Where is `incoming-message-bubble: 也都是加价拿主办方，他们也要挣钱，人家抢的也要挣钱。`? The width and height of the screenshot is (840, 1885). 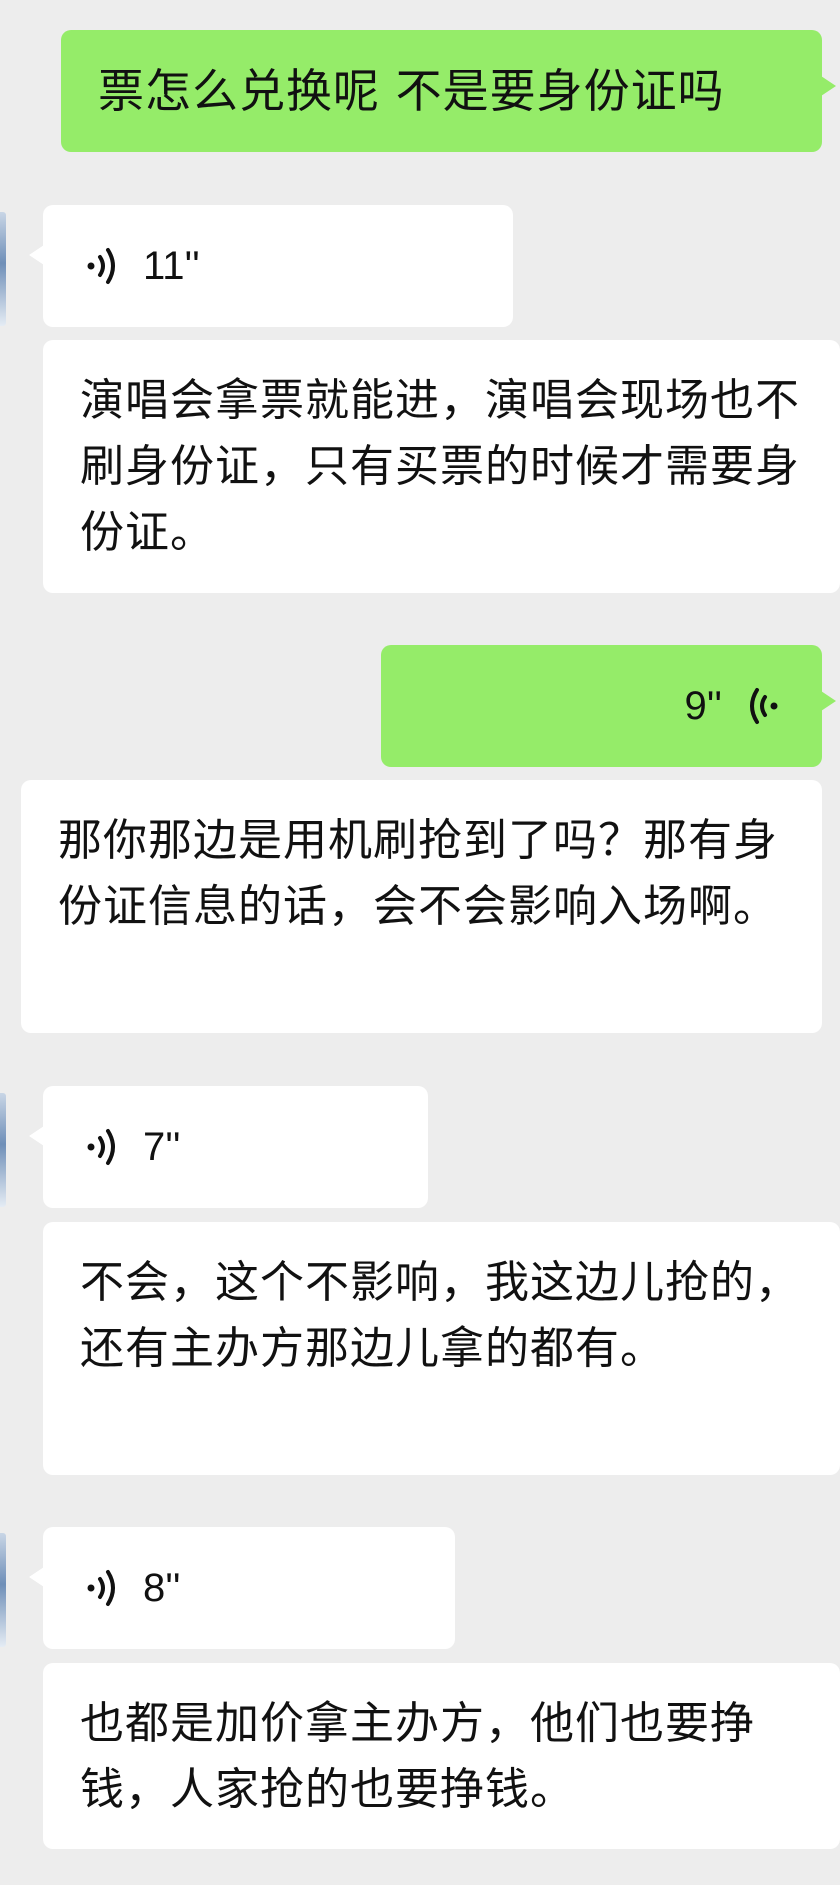 incoming-message-bubble: 也都是加价拿主办方，他们也要挣钱，人家抢的也要挣钱。 is located at coordinates (441, 1756).